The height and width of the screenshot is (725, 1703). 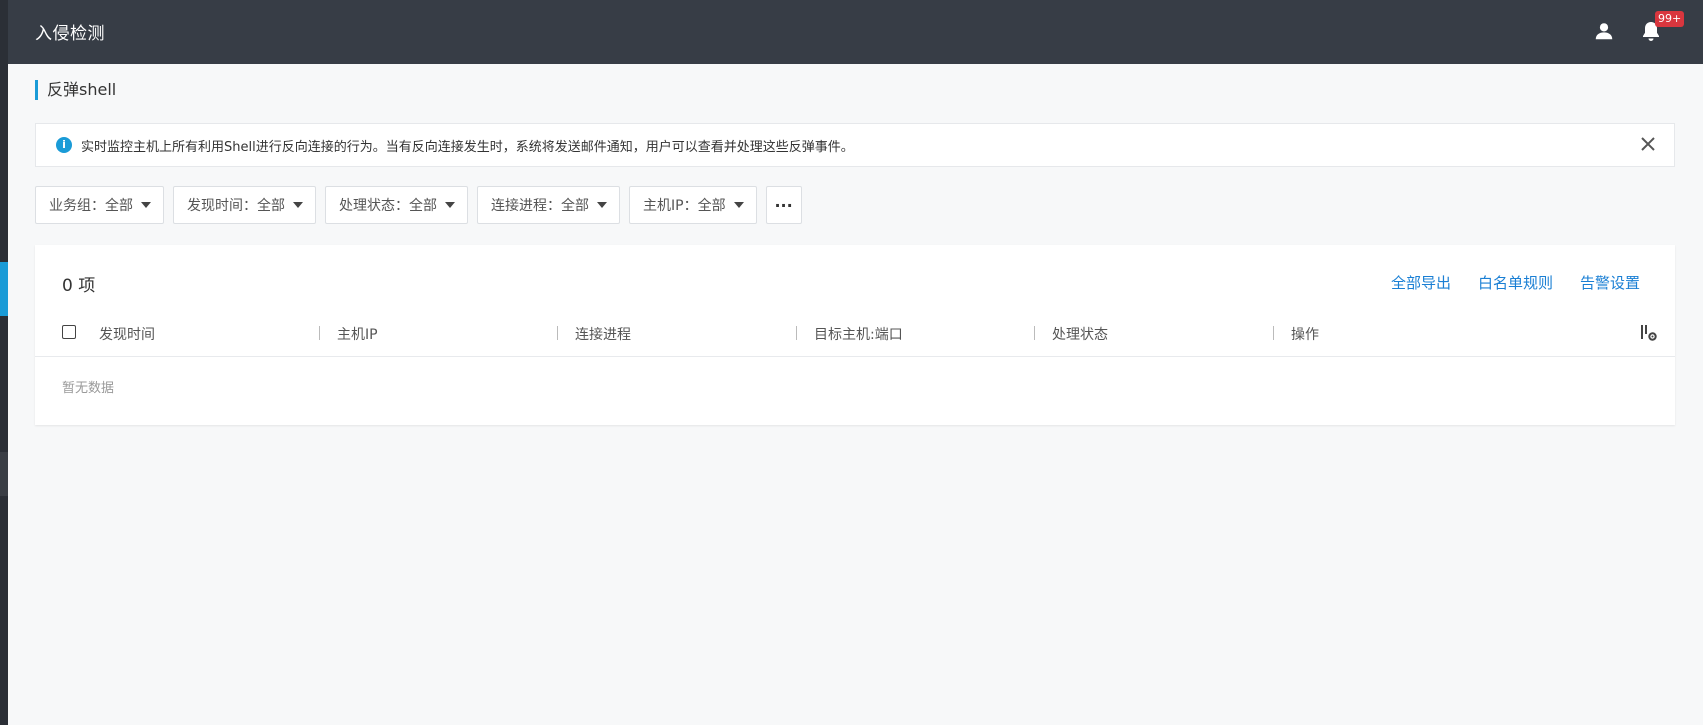 I want to click on notification-badge: 99+, so click(x=1670, y=19).